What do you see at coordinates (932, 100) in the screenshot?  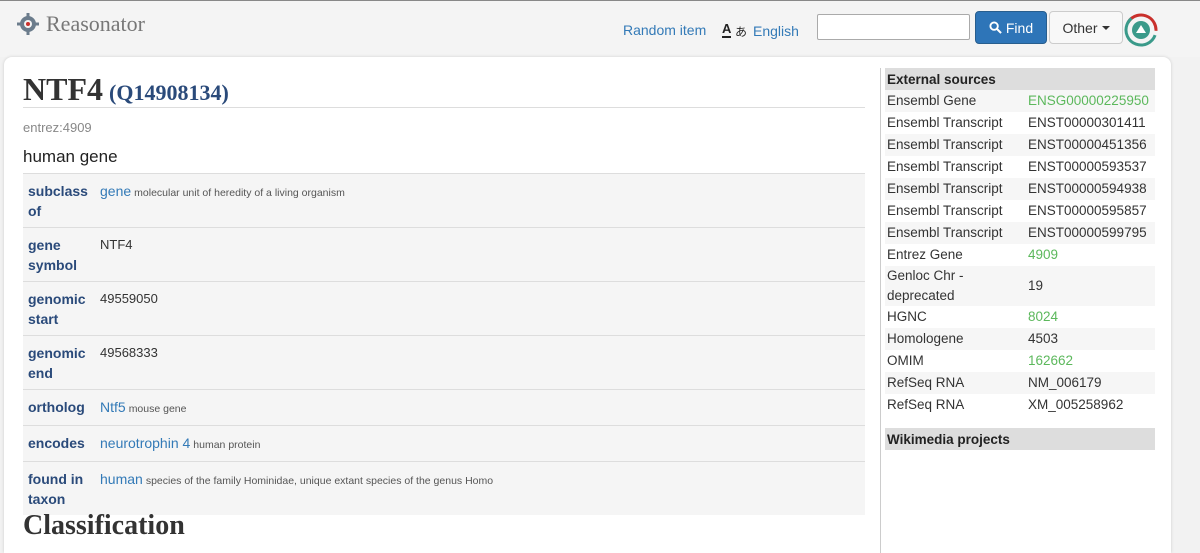 I see `external-source-name: Ensembl Gene` at bounding box center [932, 100].